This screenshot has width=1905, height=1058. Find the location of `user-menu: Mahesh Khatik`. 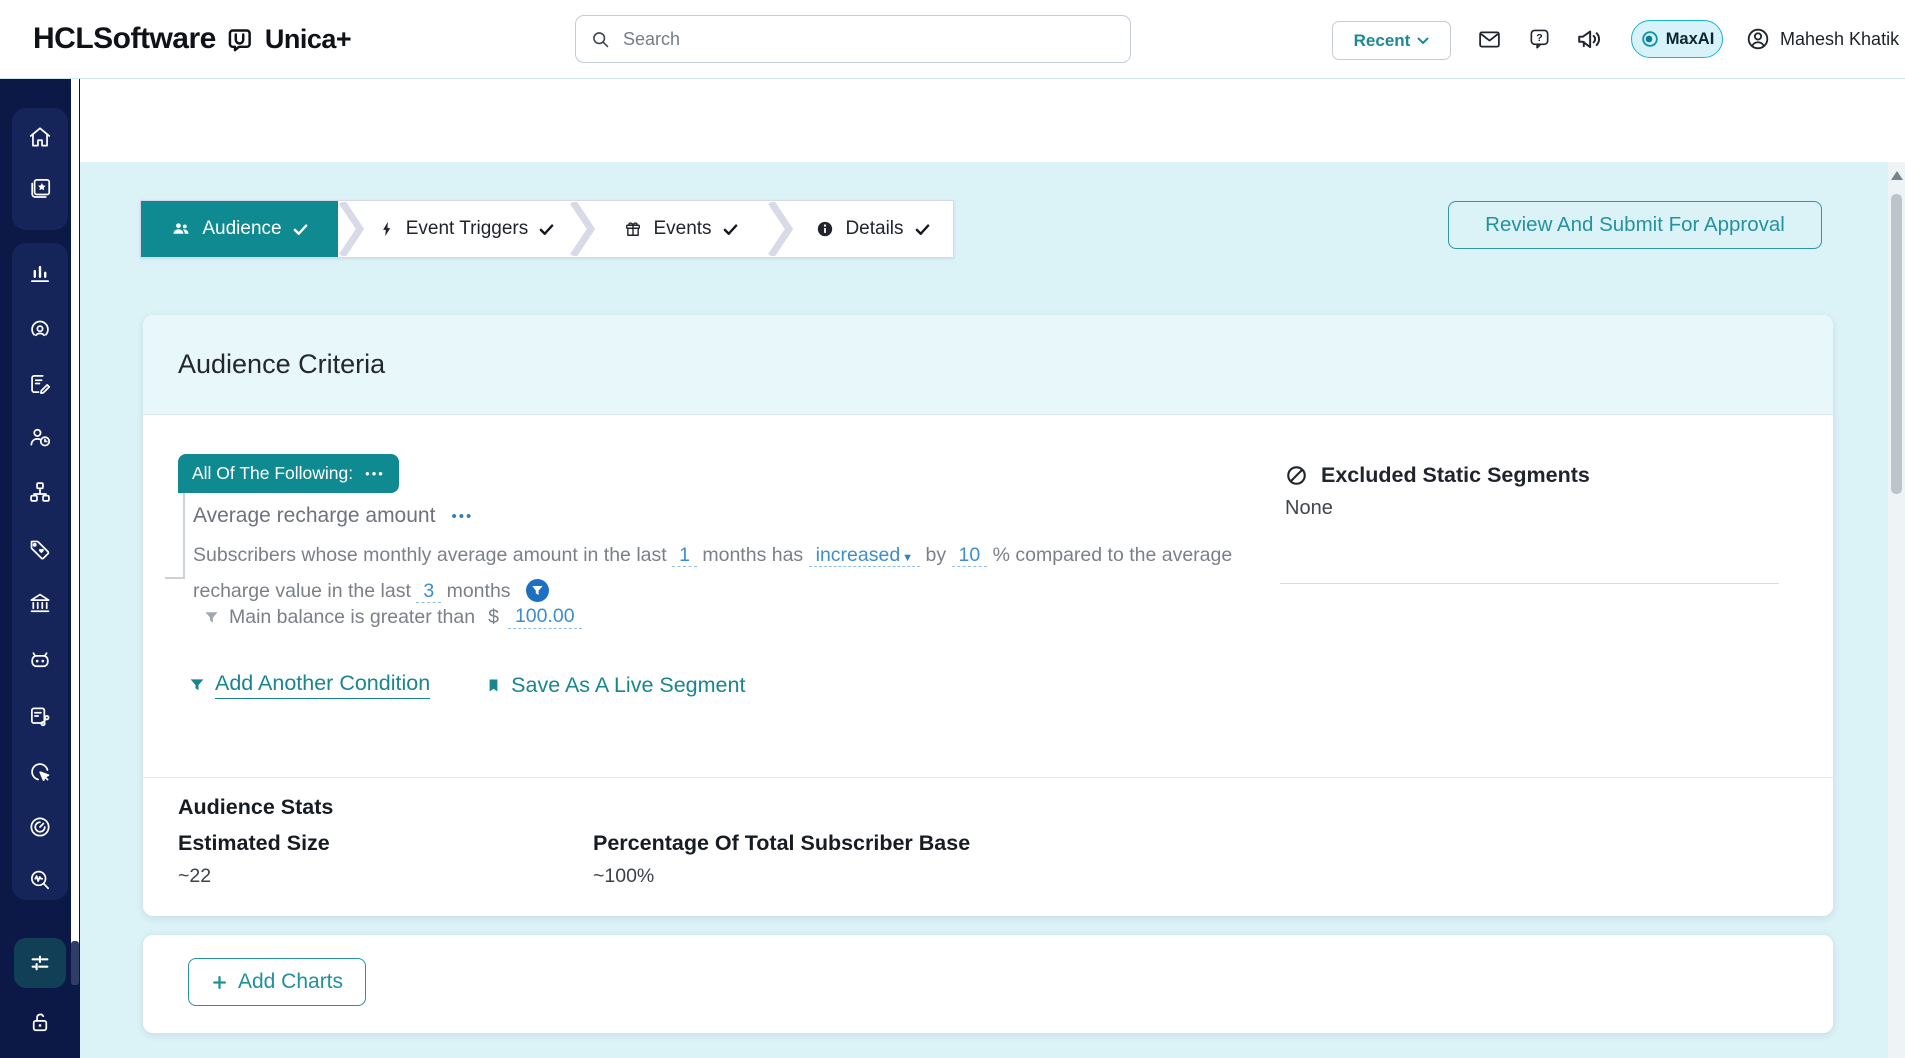

user-menu: Mahesh Khatik is located at coordinates (1822, 39).